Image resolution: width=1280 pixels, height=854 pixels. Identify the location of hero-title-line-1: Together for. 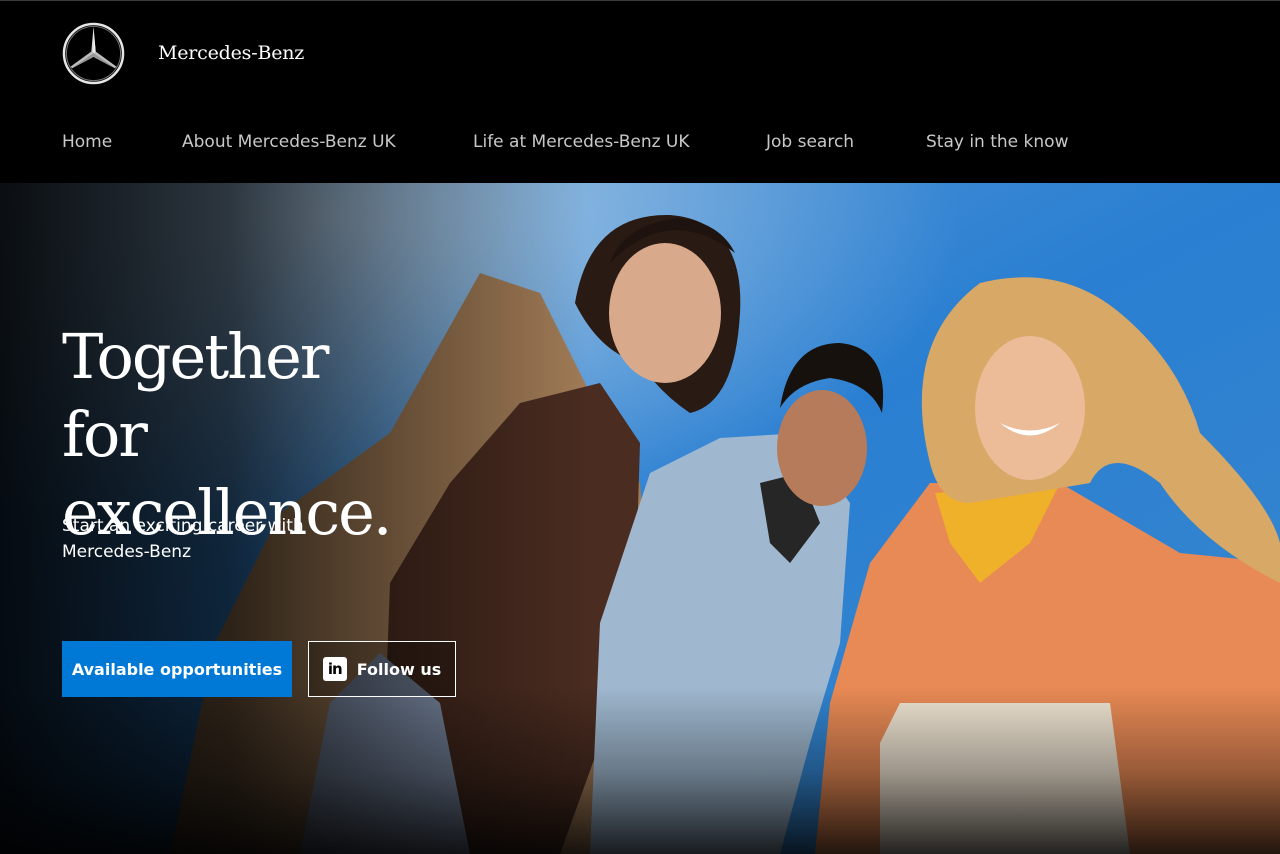
(195, 395).